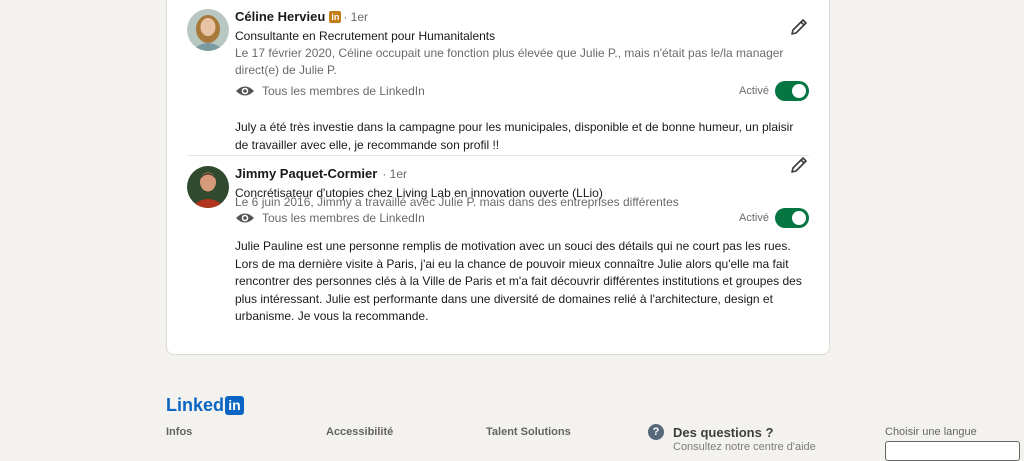  What do you see at coordinates (723, 432) in the screenshot?
I see `help-title: Des questions ?` at bounding box center [723, 432].